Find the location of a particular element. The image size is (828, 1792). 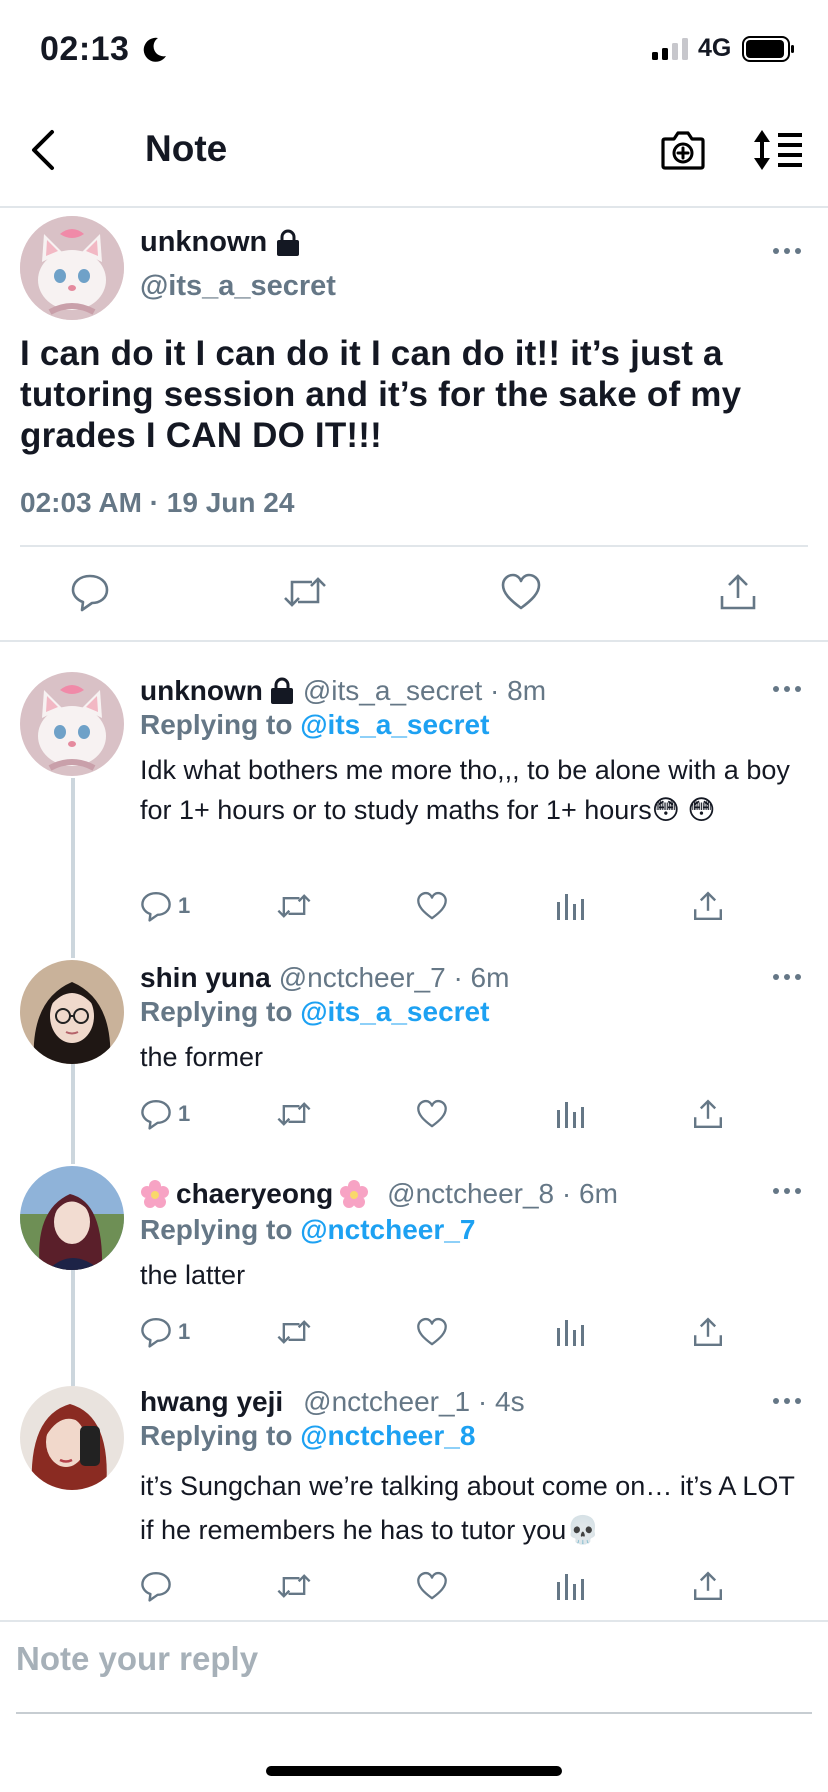

status-bar: 02:13 4G is located at coordinates (414, 50).